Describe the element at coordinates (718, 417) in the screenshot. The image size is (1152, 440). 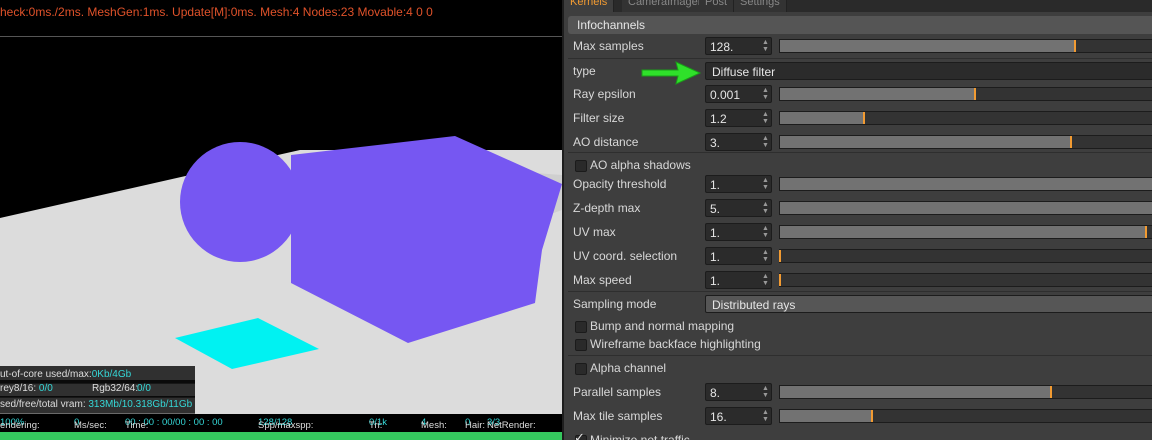
I see `max-tile-samples-value: 16.` at that location.